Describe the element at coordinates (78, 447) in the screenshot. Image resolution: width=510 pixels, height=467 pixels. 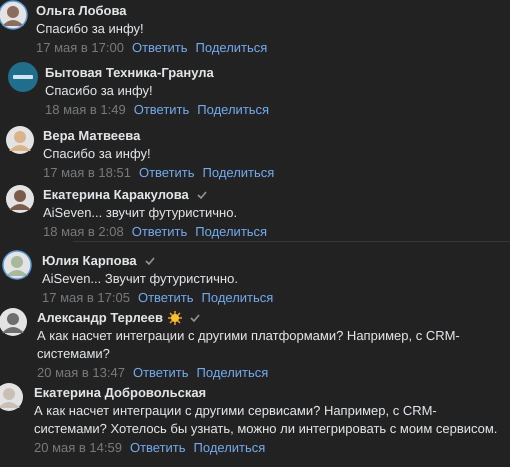
I see `comment-date: 20 мая в 14:59` at that location.